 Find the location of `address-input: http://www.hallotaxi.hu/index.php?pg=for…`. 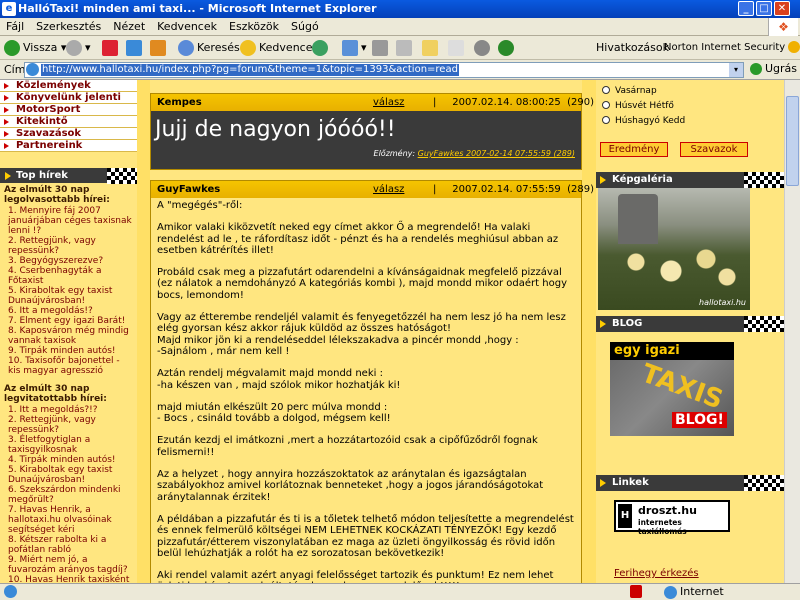

address-input: http://www.hallotaxi.hu/index.php?pg=for… is located at coordinates (384, 70).